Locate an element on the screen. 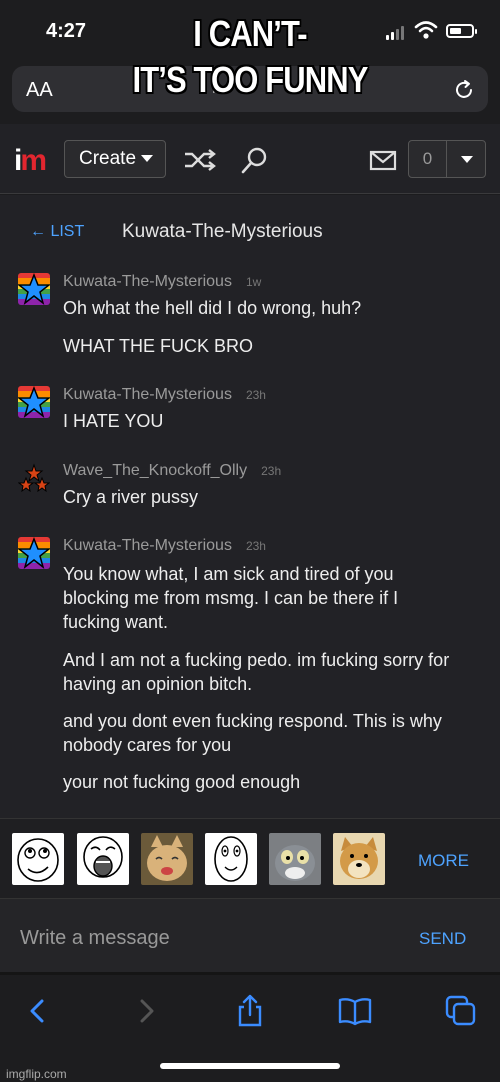  emoji-bar: MORE is located at coordinates (250, 858).